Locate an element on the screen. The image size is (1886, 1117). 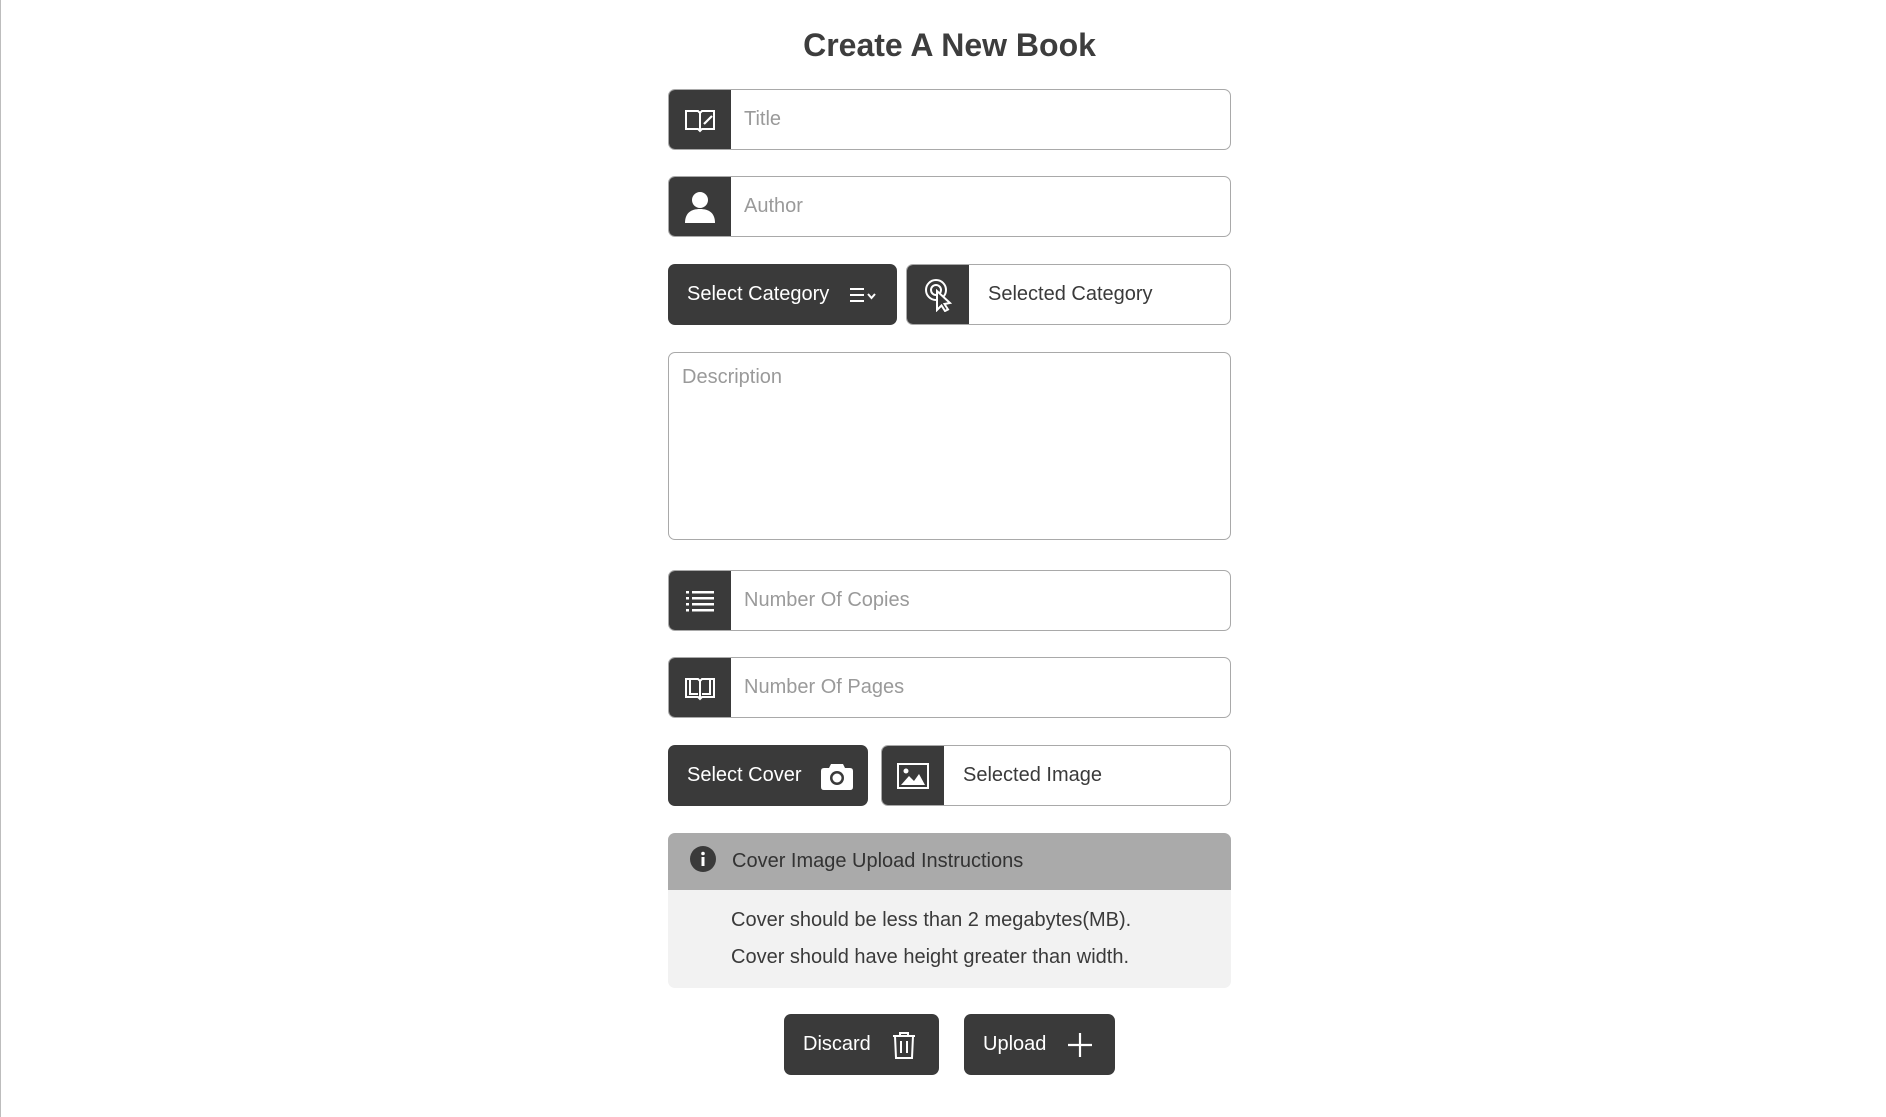
selected-category-group: Selected Category is located at coordinates (1068, 294).